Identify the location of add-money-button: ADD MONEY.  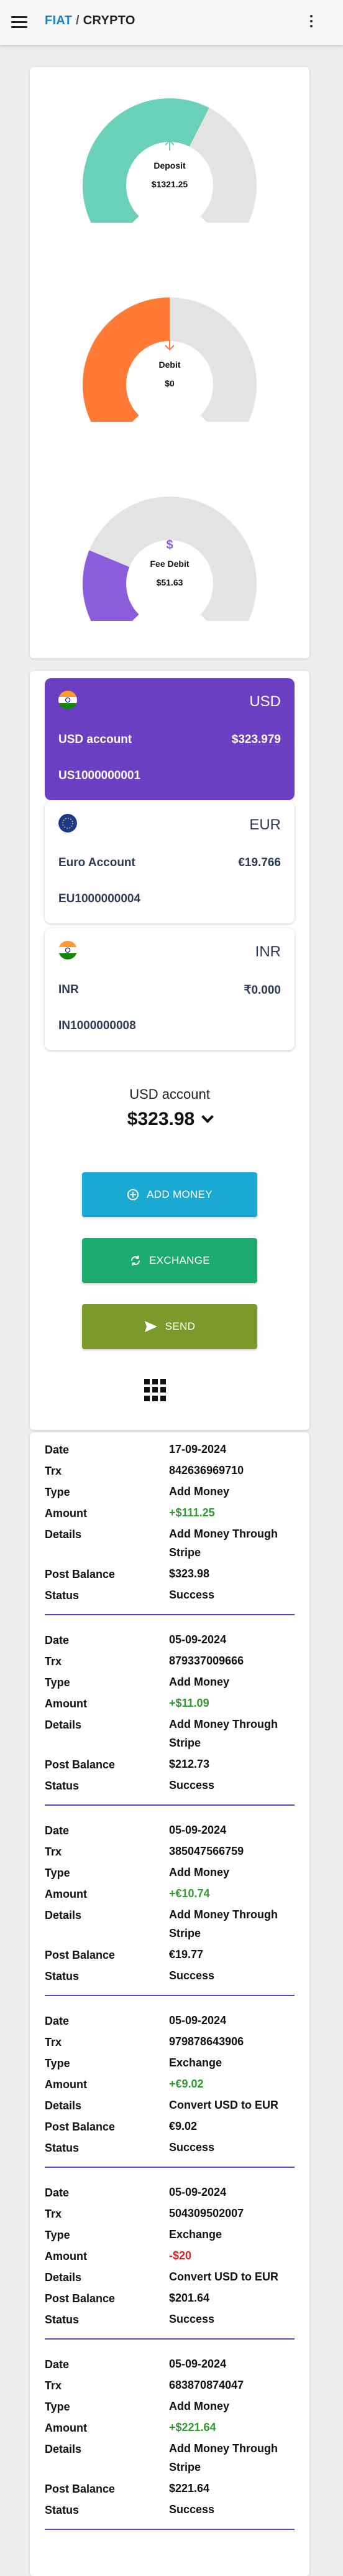
(169, 1194).